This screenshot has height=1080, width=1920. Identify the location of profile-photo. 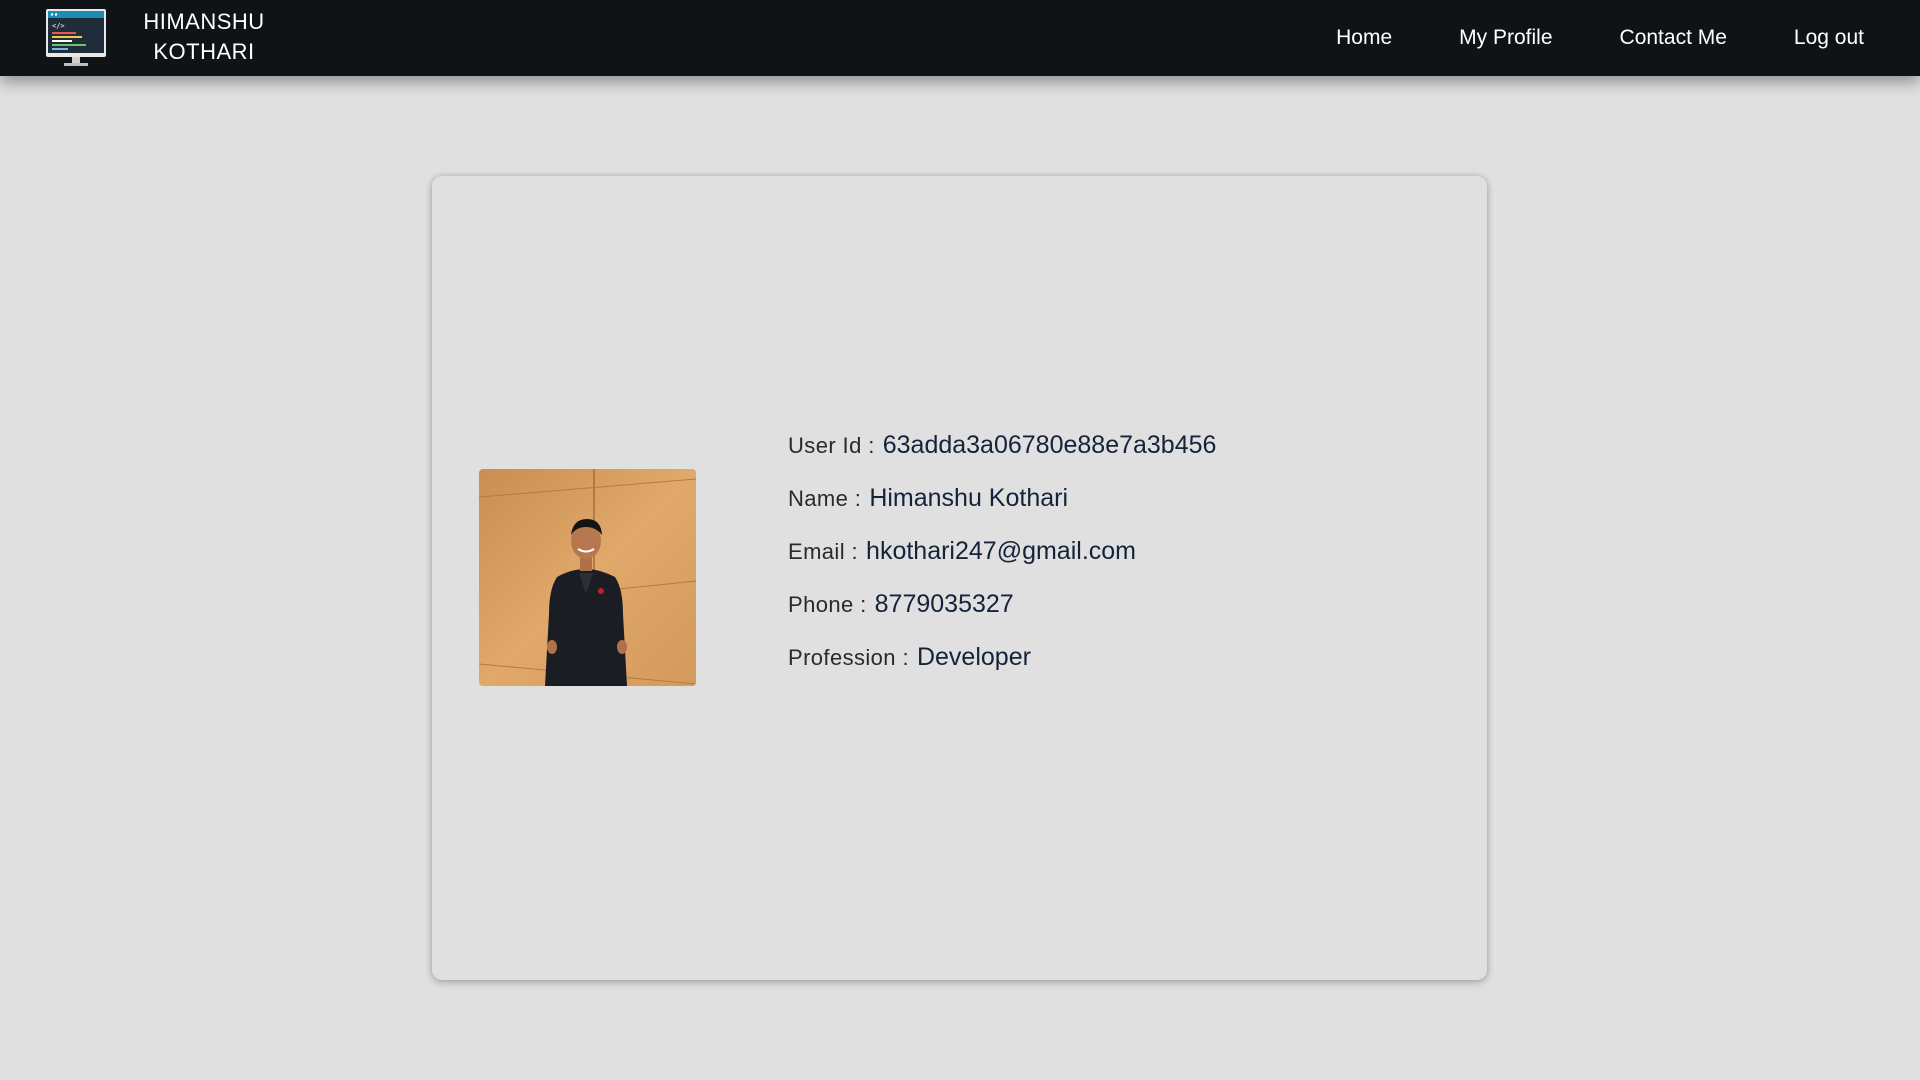
(587, 577).